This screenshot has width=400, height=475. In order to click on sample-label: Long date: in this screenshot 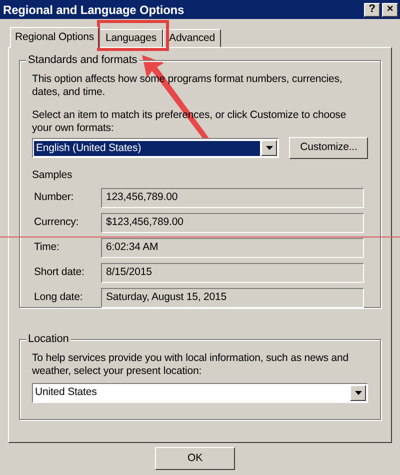, I will do `click(58, 297)`.